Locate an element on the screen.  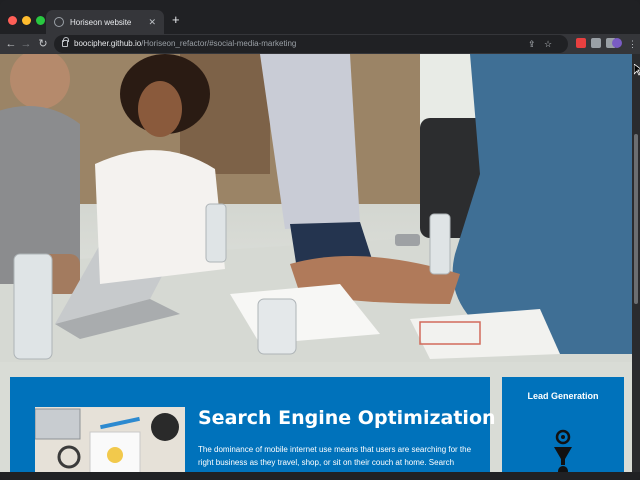
lead-funnel-icon is located at coordinates (563, 450).